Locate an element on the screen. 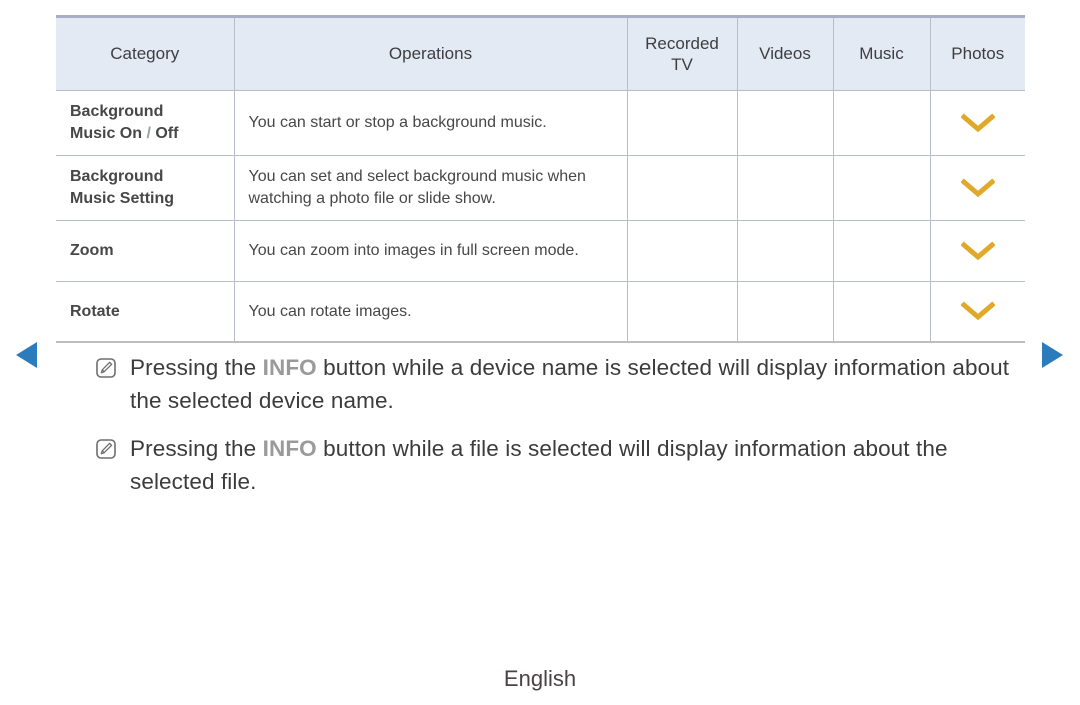 This screenshot has height=705, width=1080. next-page-button is located at coordinates (1052, 355).